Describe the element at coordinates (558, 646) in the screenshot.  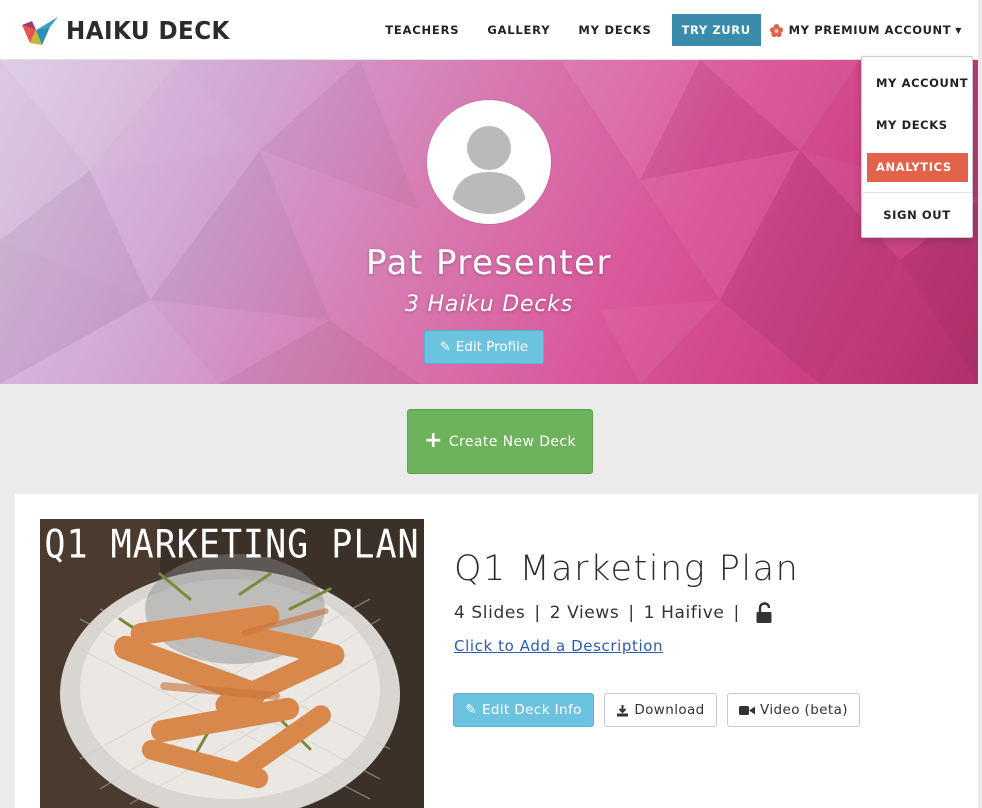
I see `add-description-link: Click to Add a Description` at that location.